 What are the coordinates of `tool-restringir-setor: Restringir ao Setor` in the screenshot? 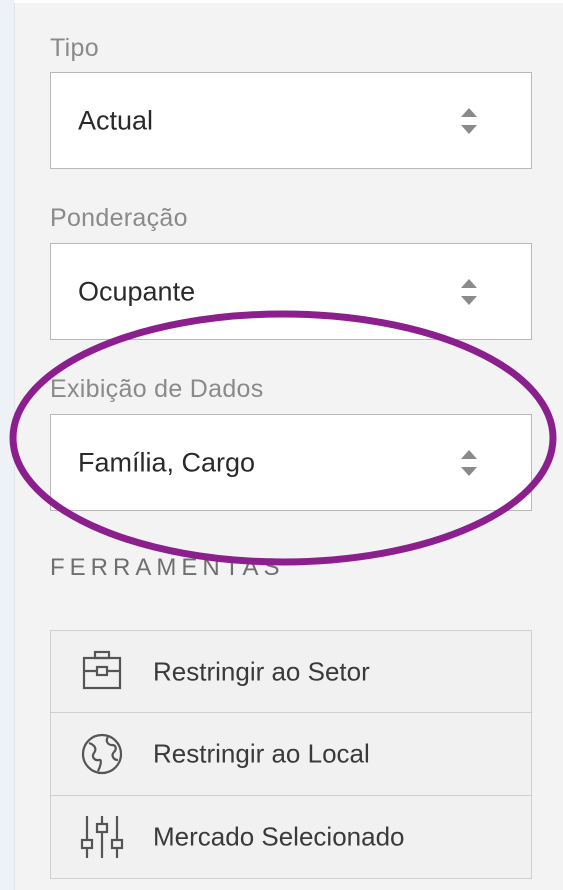 It's located at (291, 671).